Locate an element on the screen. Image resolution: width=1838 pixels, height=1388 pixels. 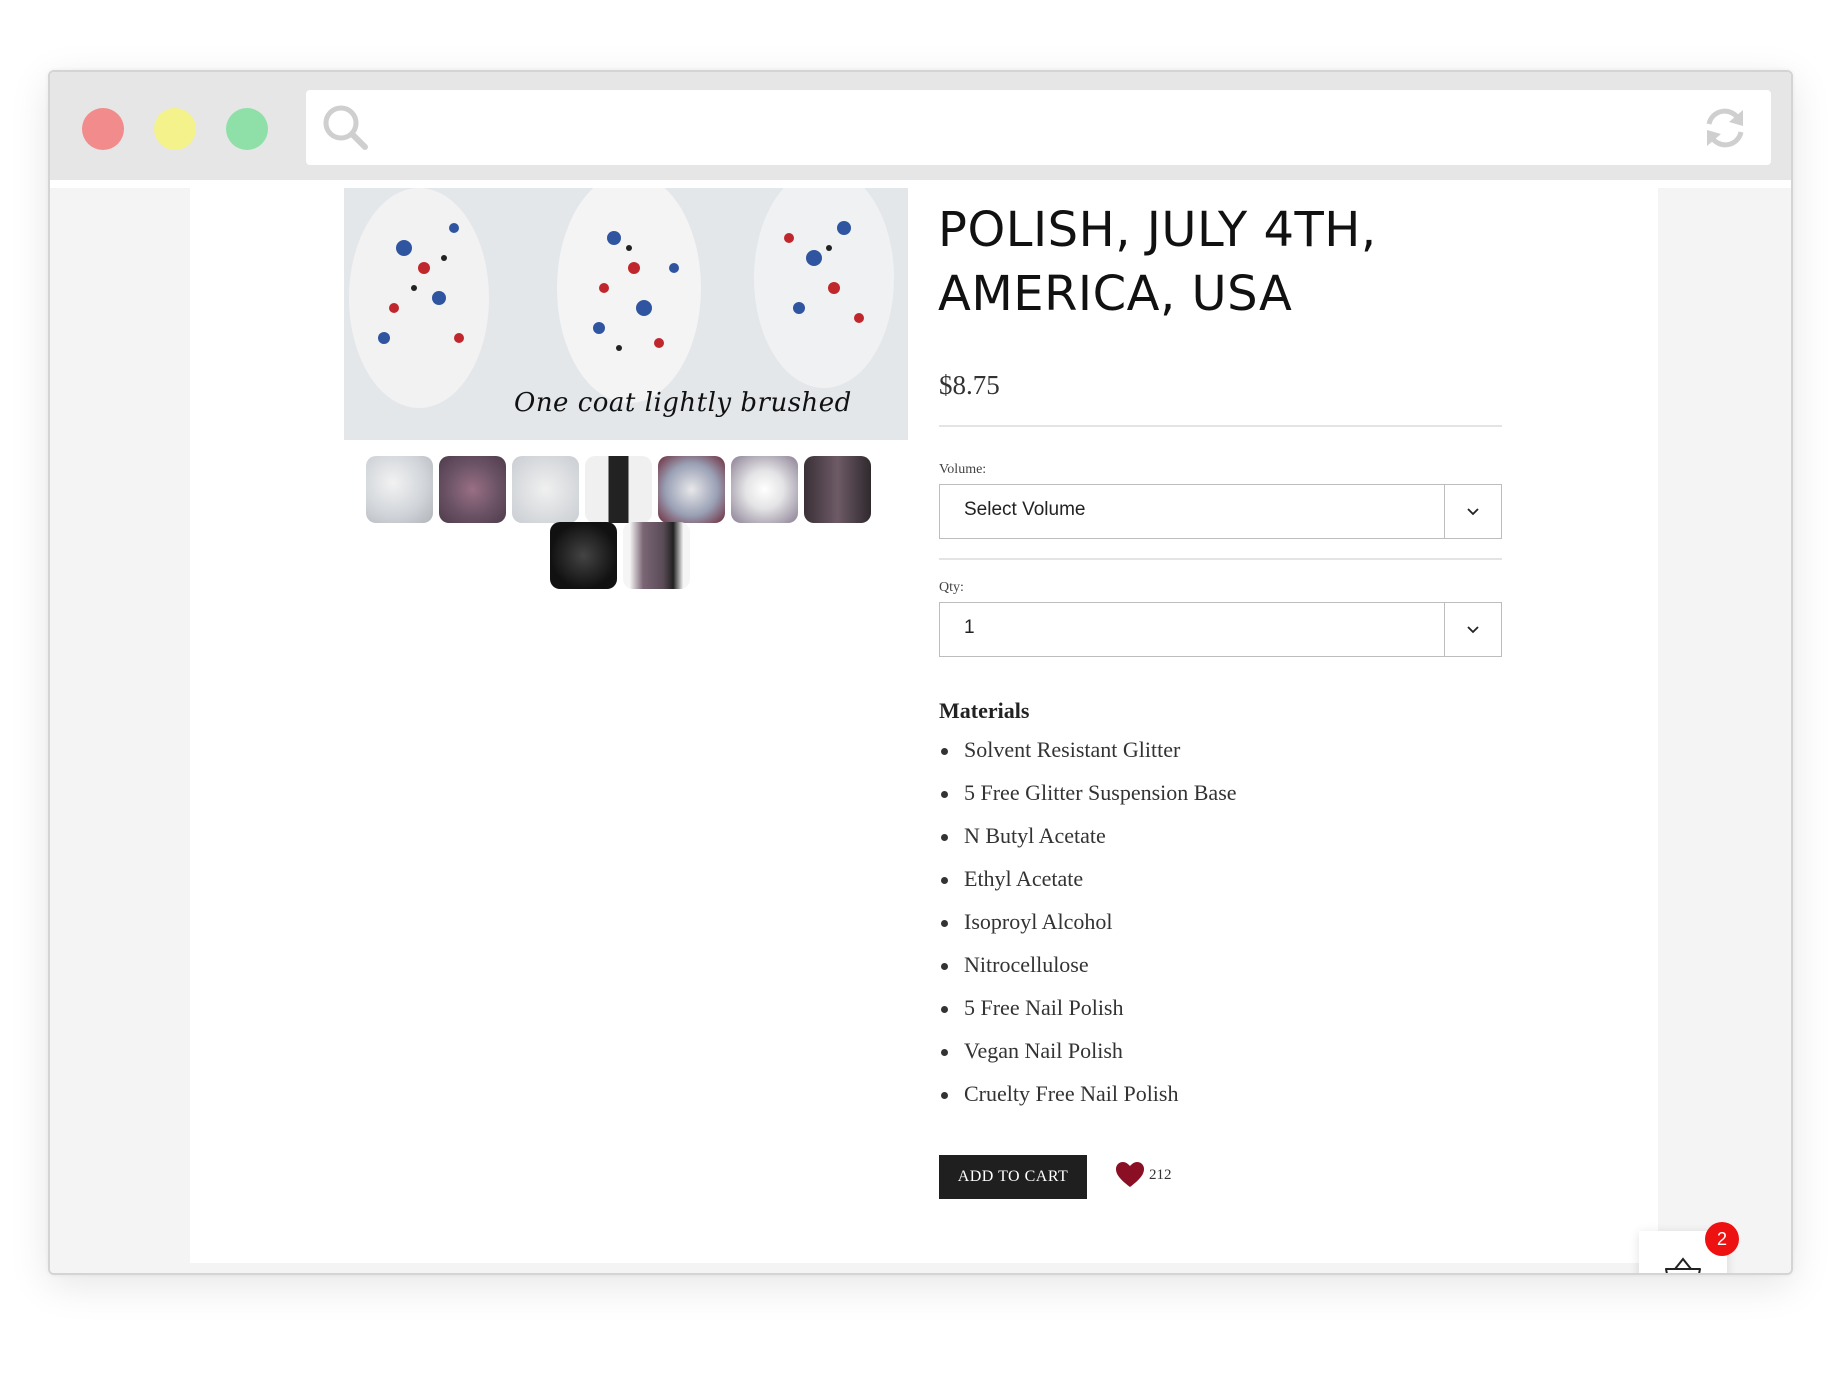
volume-select: Select Volume is located at coordinates (1220, 511).